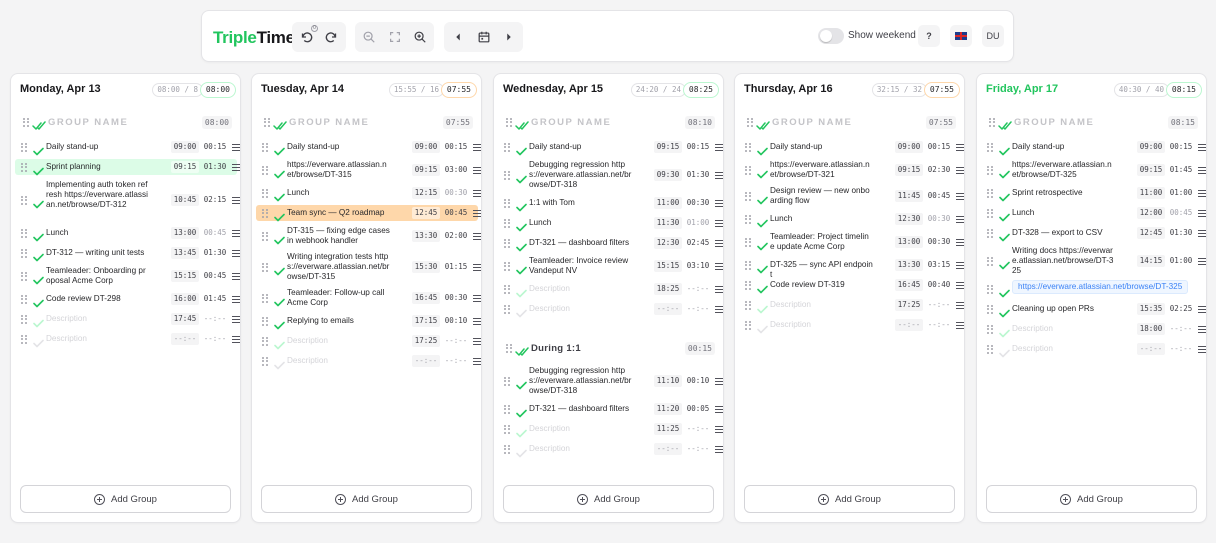 The width and height of the screenshot is (1216, 543). Describe the element at coordinates (812, 122) in the screenshot. I see `group-name-input: GROUP NAME` at that location.